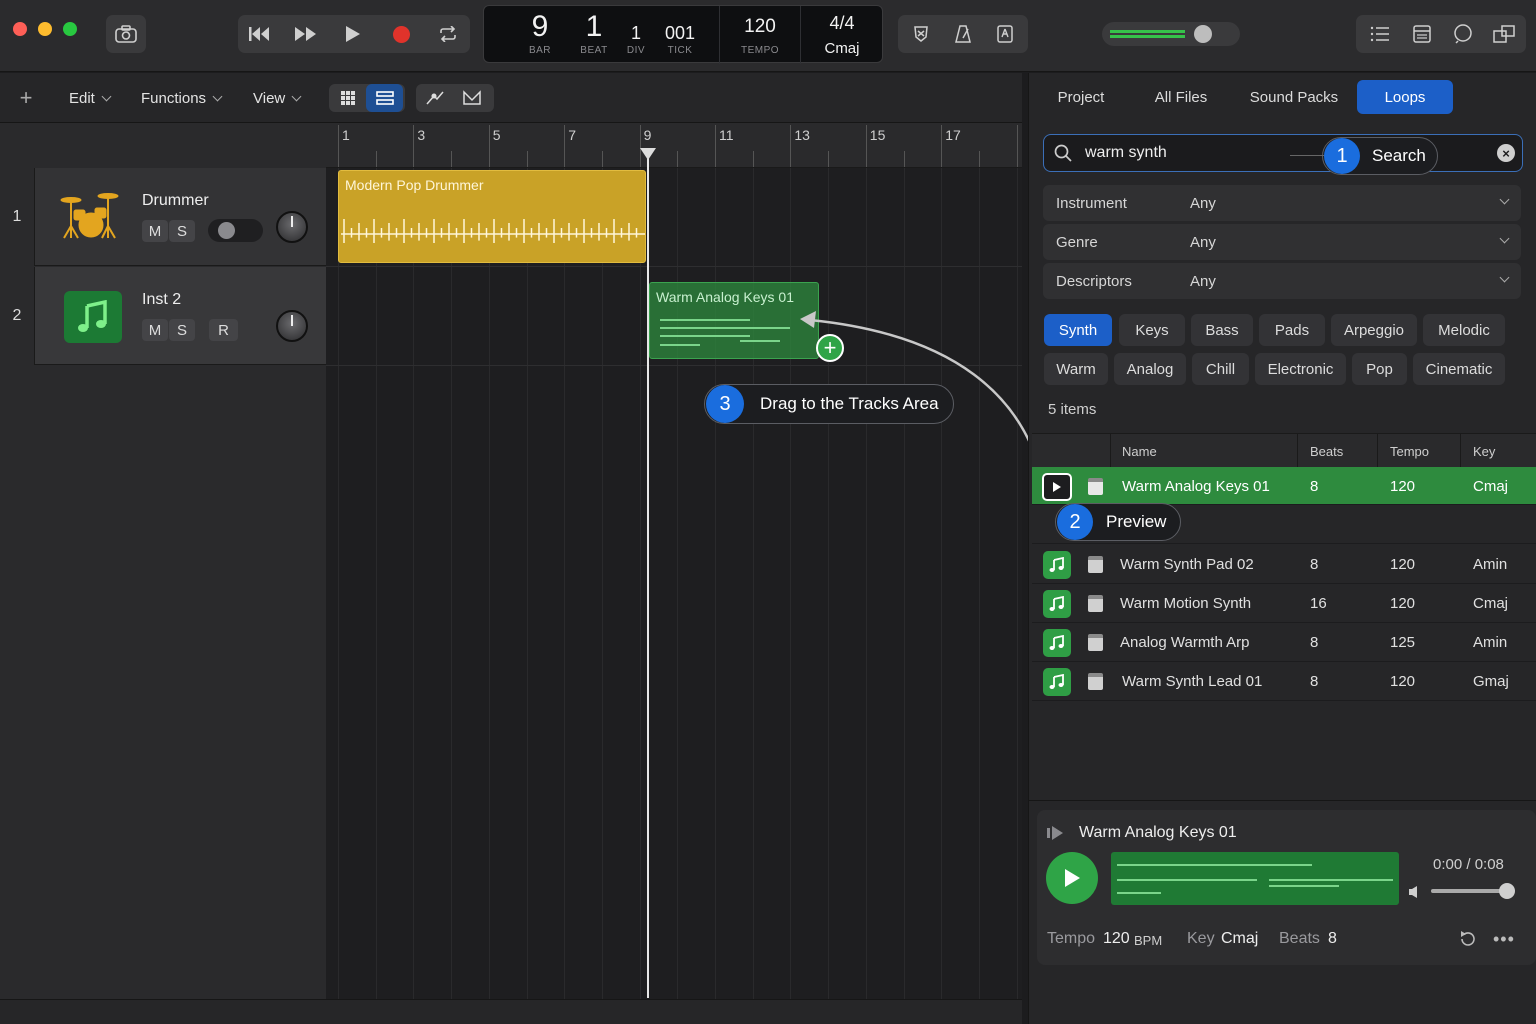 Image resolution: width=1536 pixels, height=1024 pixels. What do you see at coordinates (471, 98) in the screenshot?
I see `flex-icon` at bounding box center [471, 98].